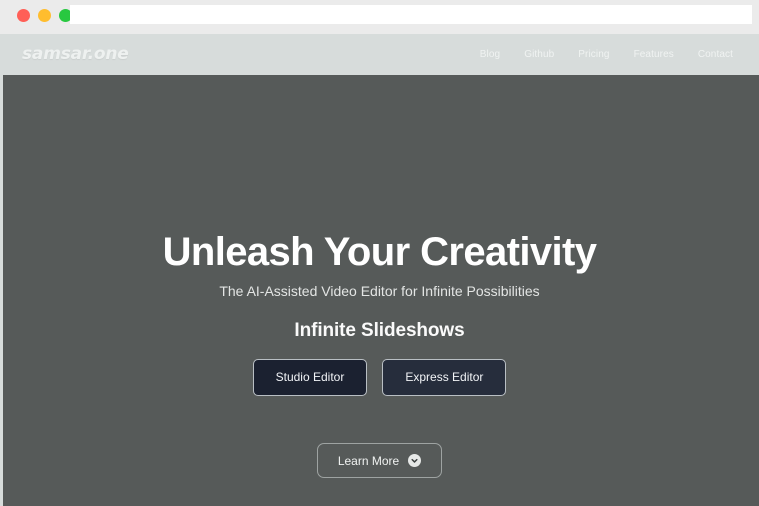  I want to click on hero-title: Unleash Your Creativity, so click(379, 252).